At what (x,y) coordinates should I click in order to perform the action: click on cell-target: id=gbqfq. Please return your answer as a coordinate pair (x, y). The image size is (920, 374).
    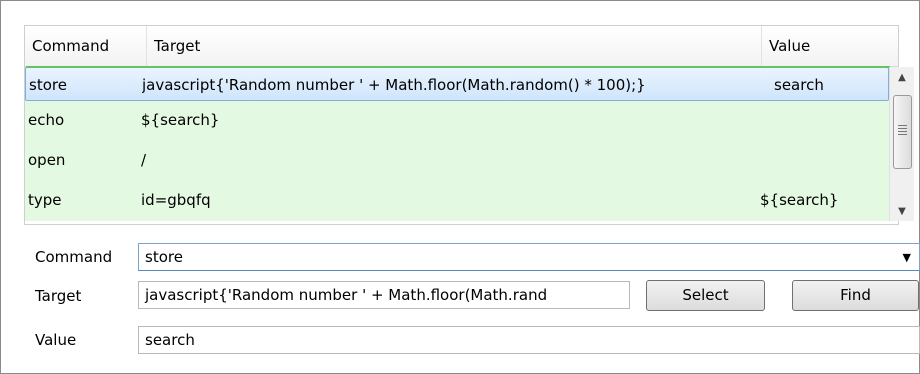
    Looking at the image, I should click on (176, 200).